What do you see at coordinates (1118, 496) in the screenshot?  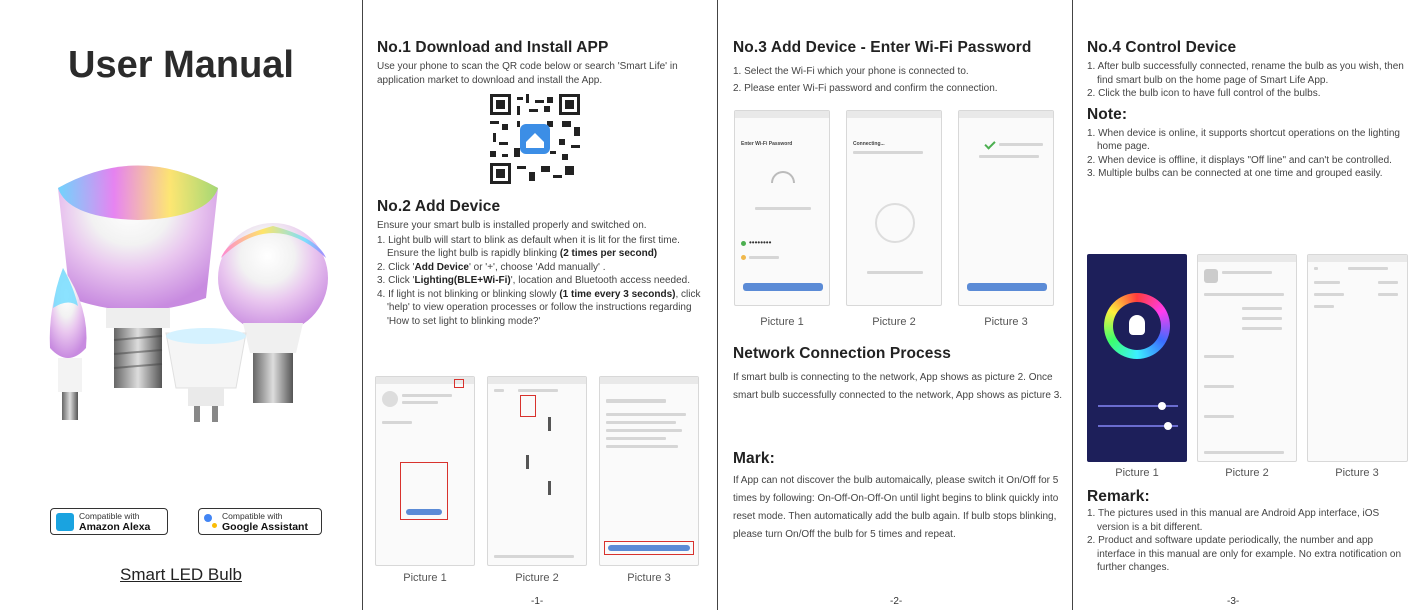 I see `remark-title: Remark:` at bounding box center [1118, 496].